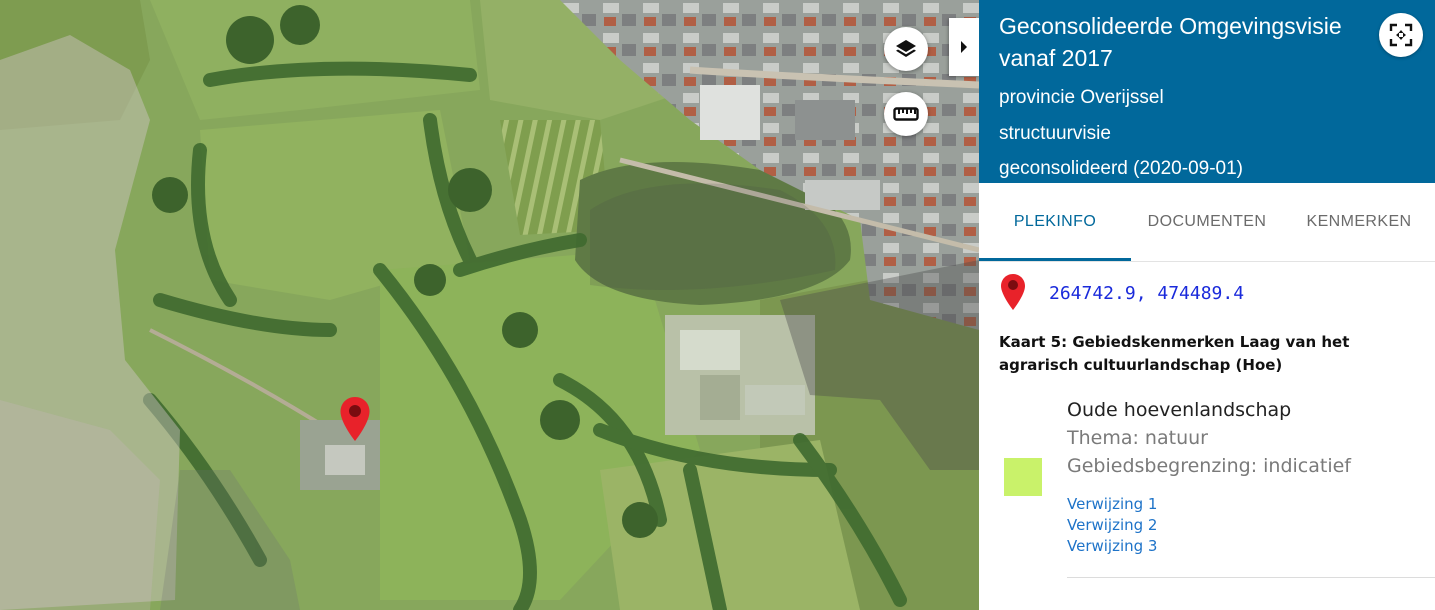 The image size is (1435, 610). Describe the element at coordinates (1112, 546) in the screenshot. I see `reference-link-3: Verwijzing 3` at that location.